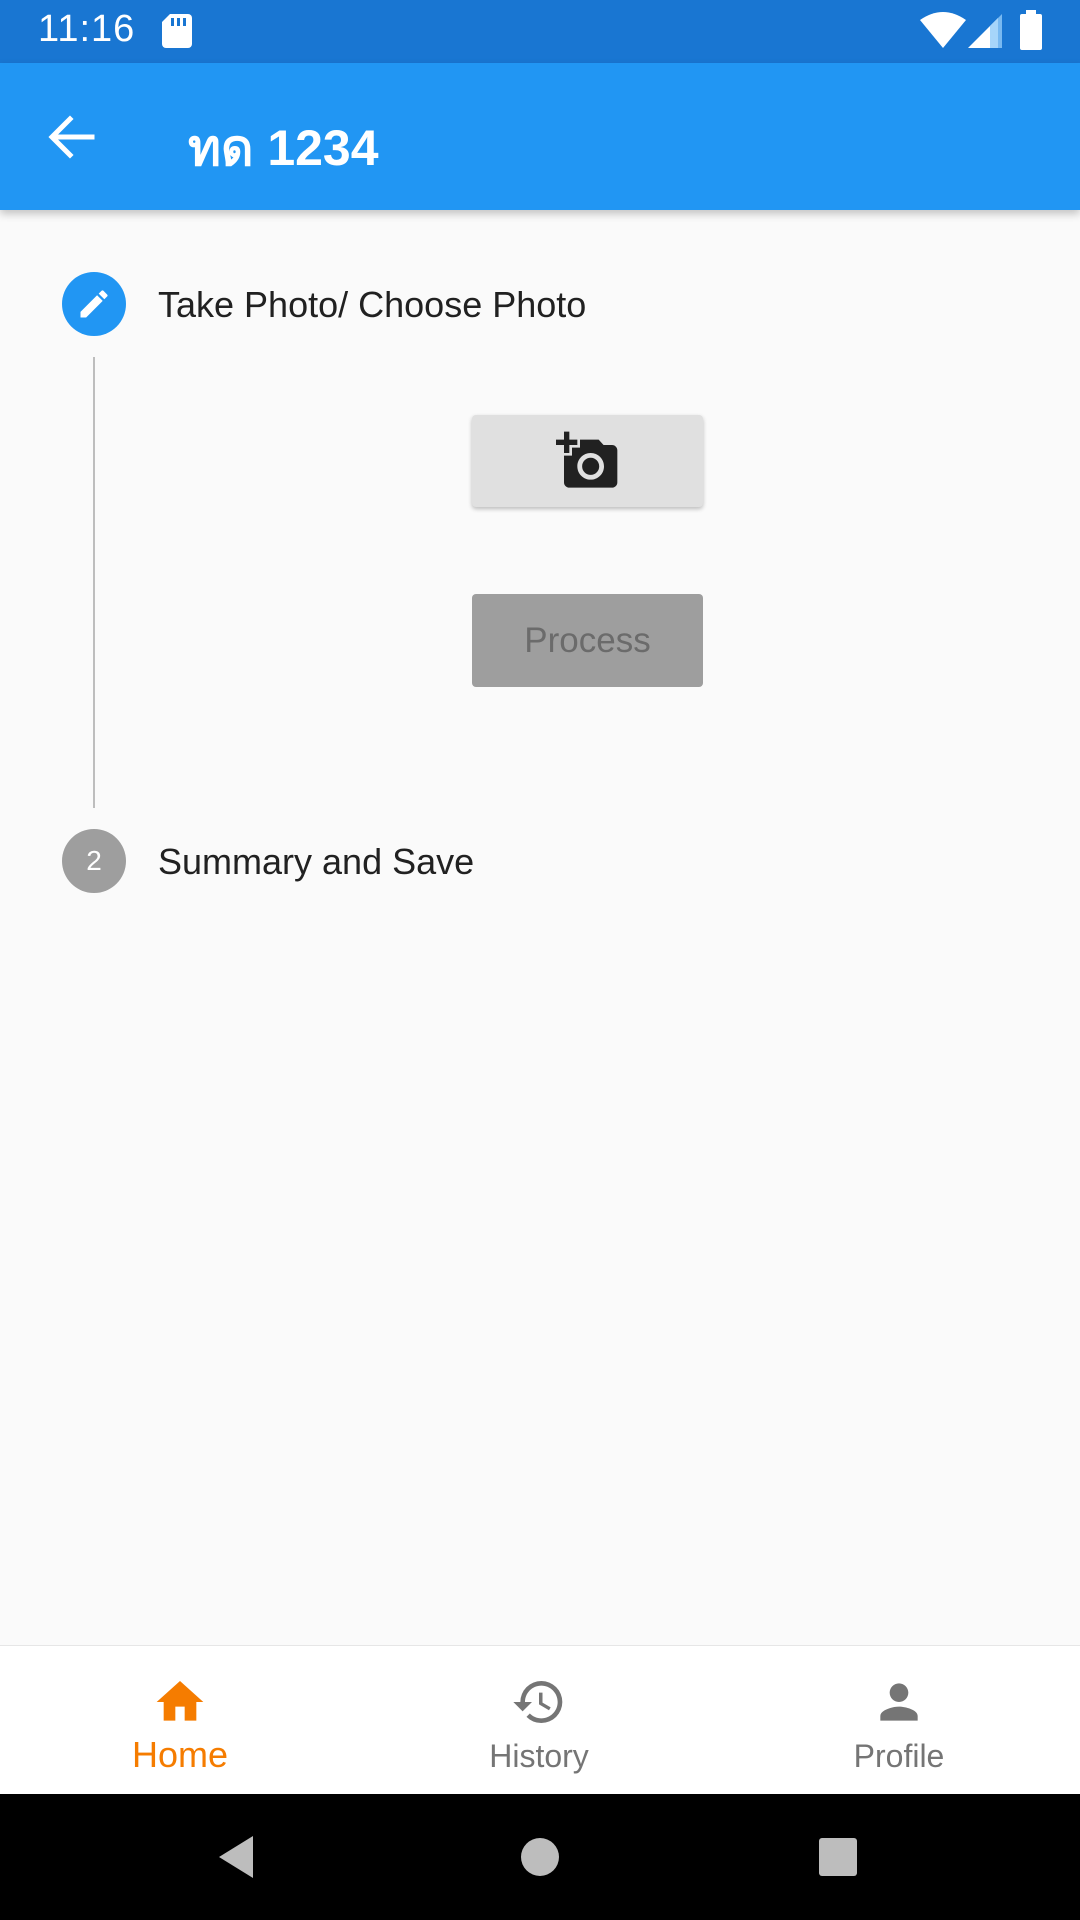  I want to click on step-2-number: 2, so click(94, 860).